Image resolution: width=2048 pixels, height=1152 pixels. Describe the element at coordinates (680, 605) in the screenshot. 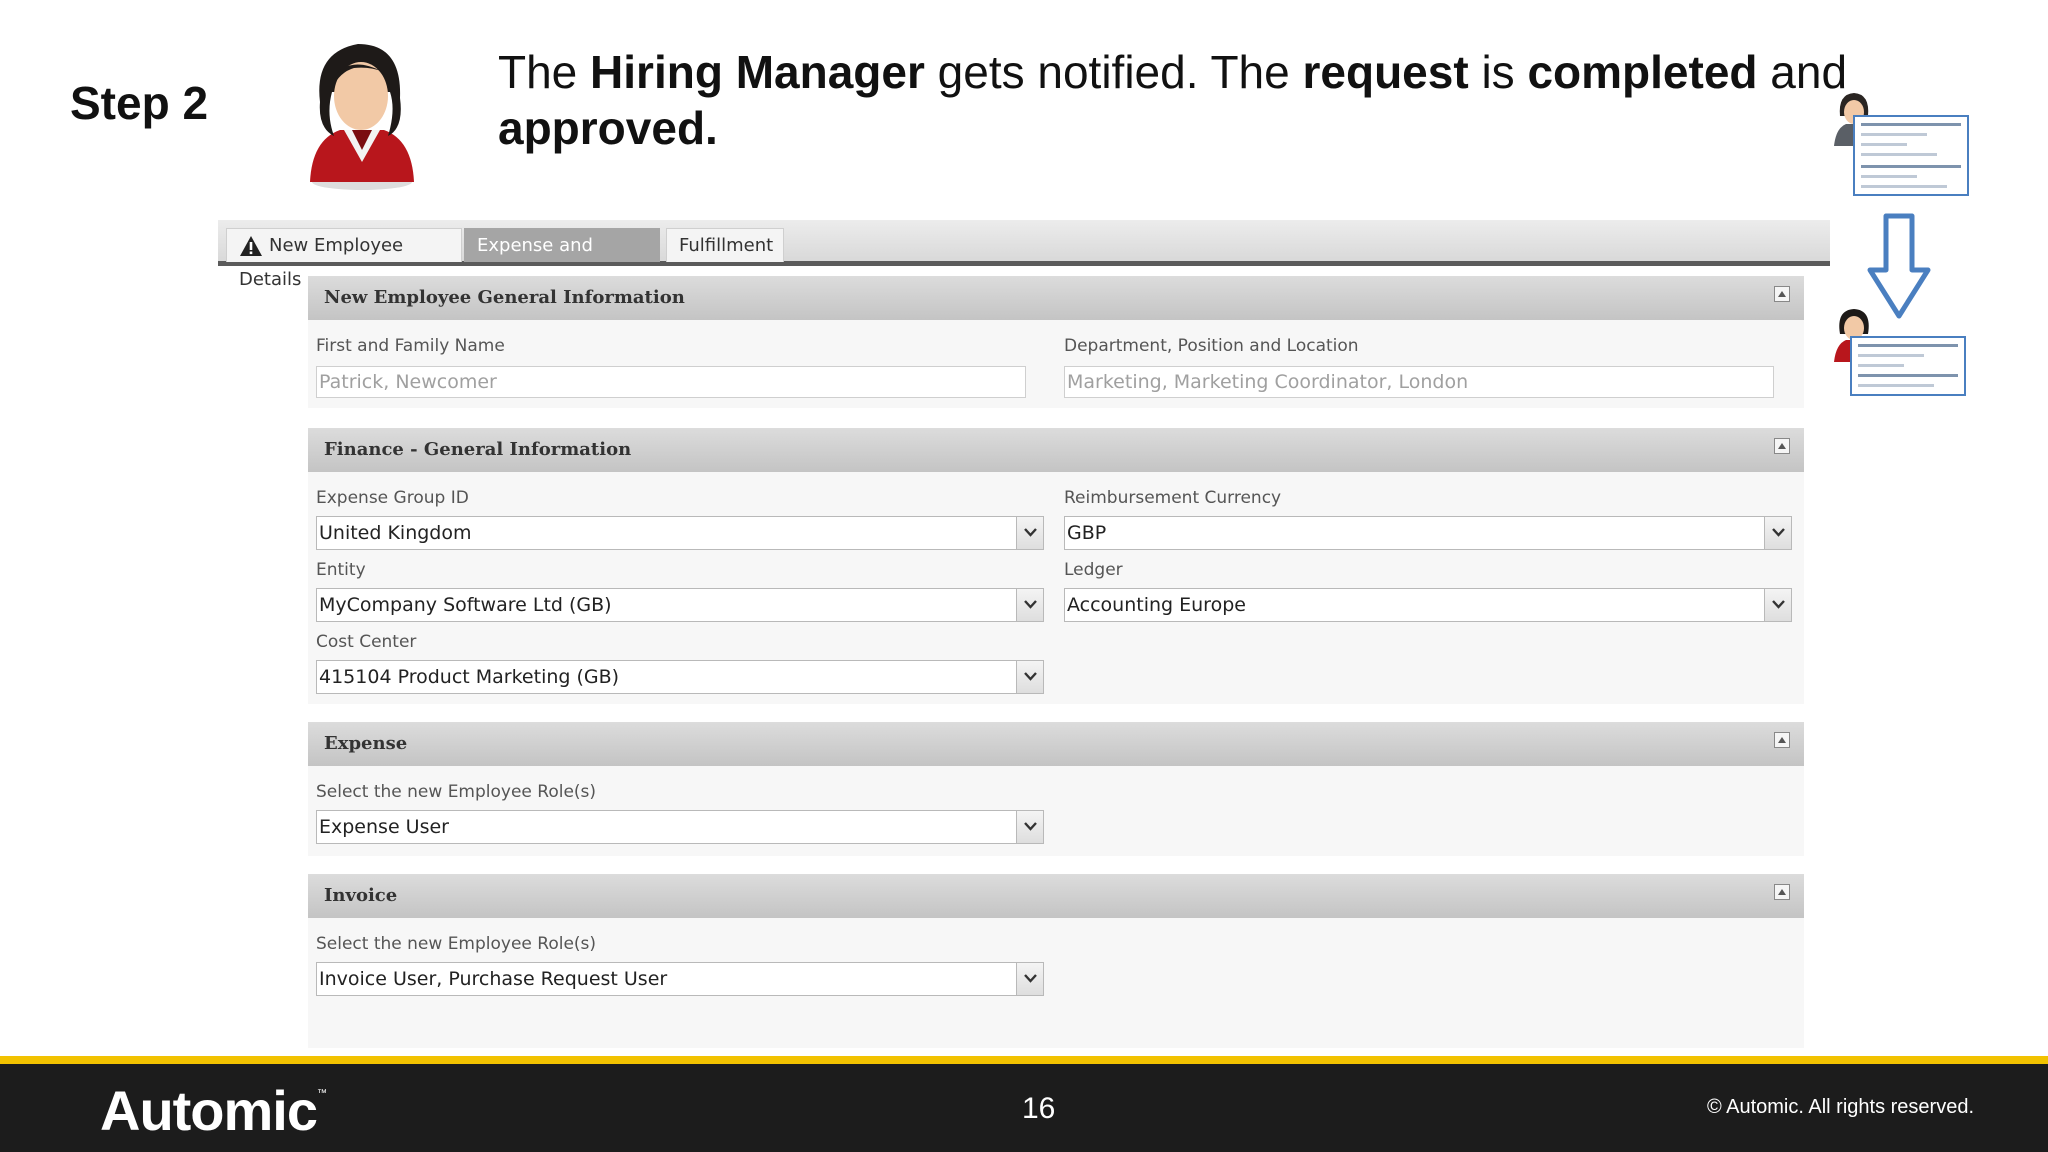

I see `entity-select: MyCompany Software Ltd (GB)` at that location.